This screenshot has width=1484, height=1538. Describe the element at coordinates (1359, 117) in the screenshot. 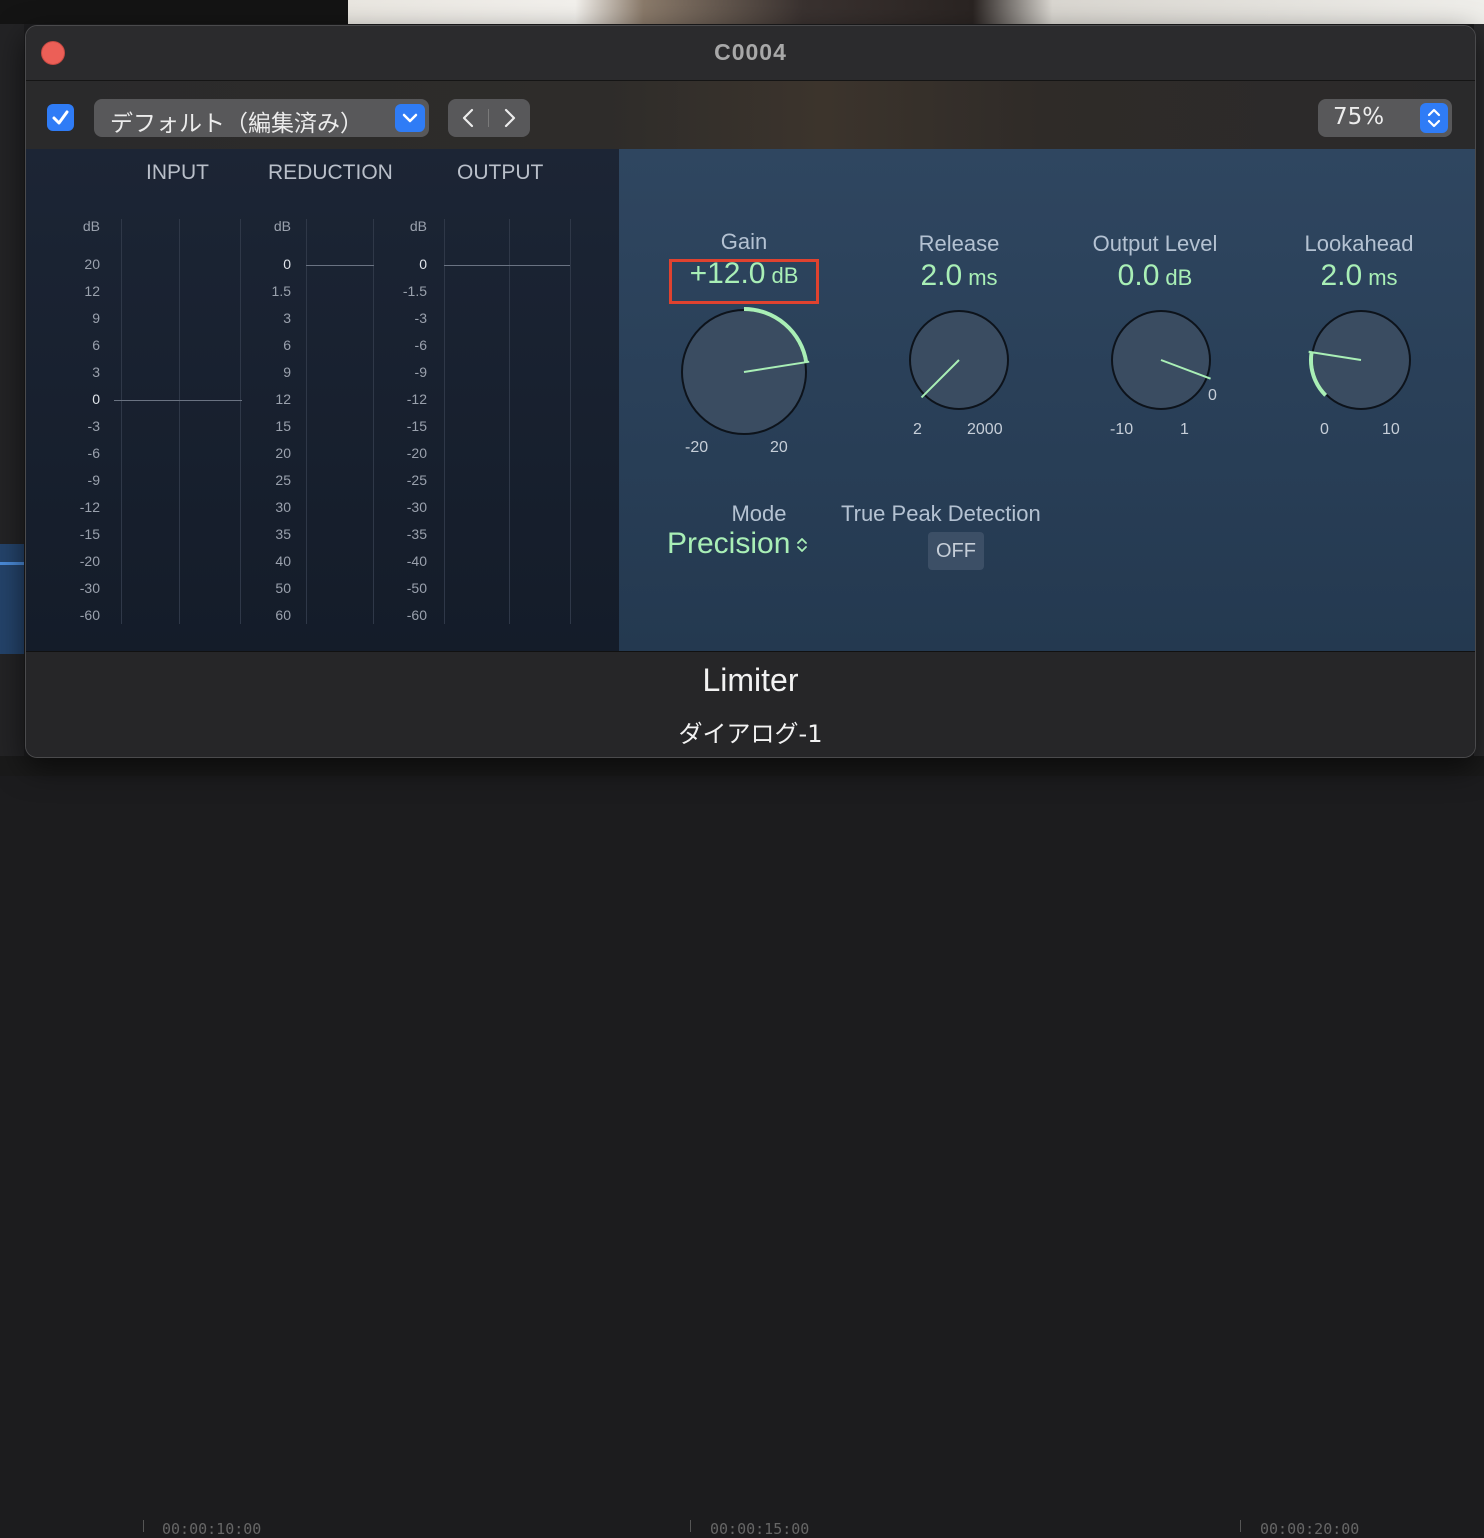

I see `zoom-level: 75%` at that location.